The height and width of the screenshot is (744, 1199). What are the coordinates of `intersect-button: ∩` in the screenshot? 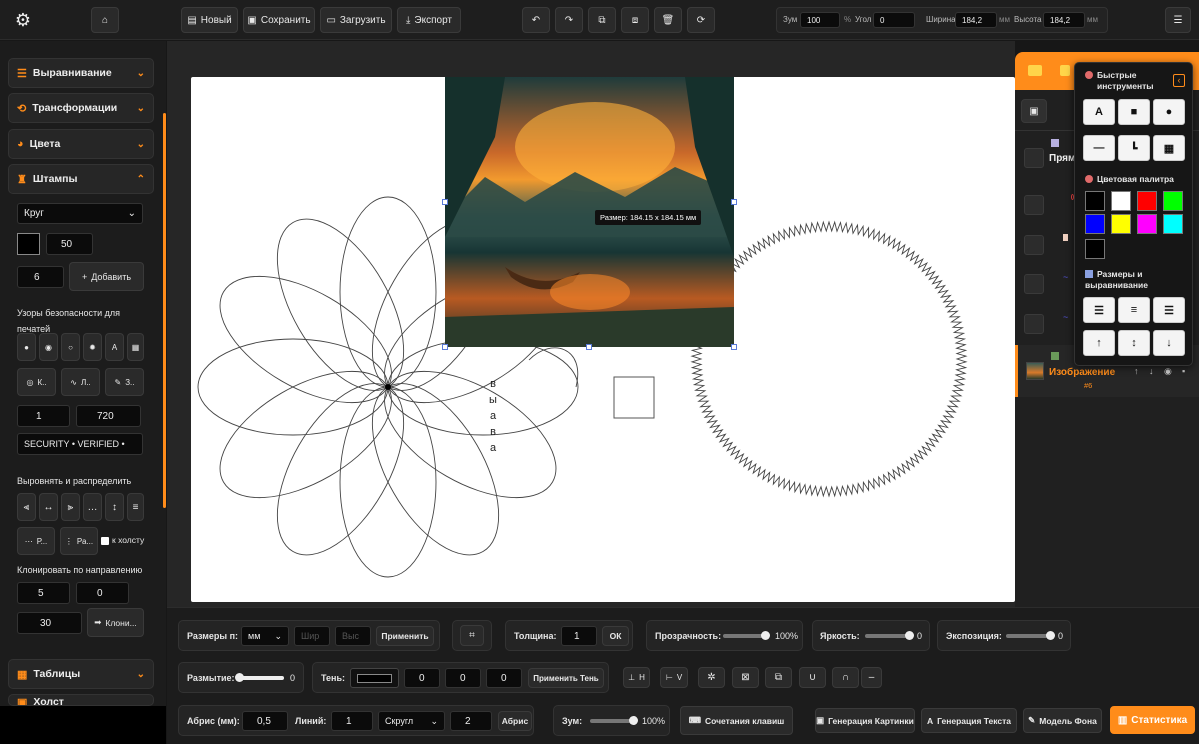 It's located at (845, 677).